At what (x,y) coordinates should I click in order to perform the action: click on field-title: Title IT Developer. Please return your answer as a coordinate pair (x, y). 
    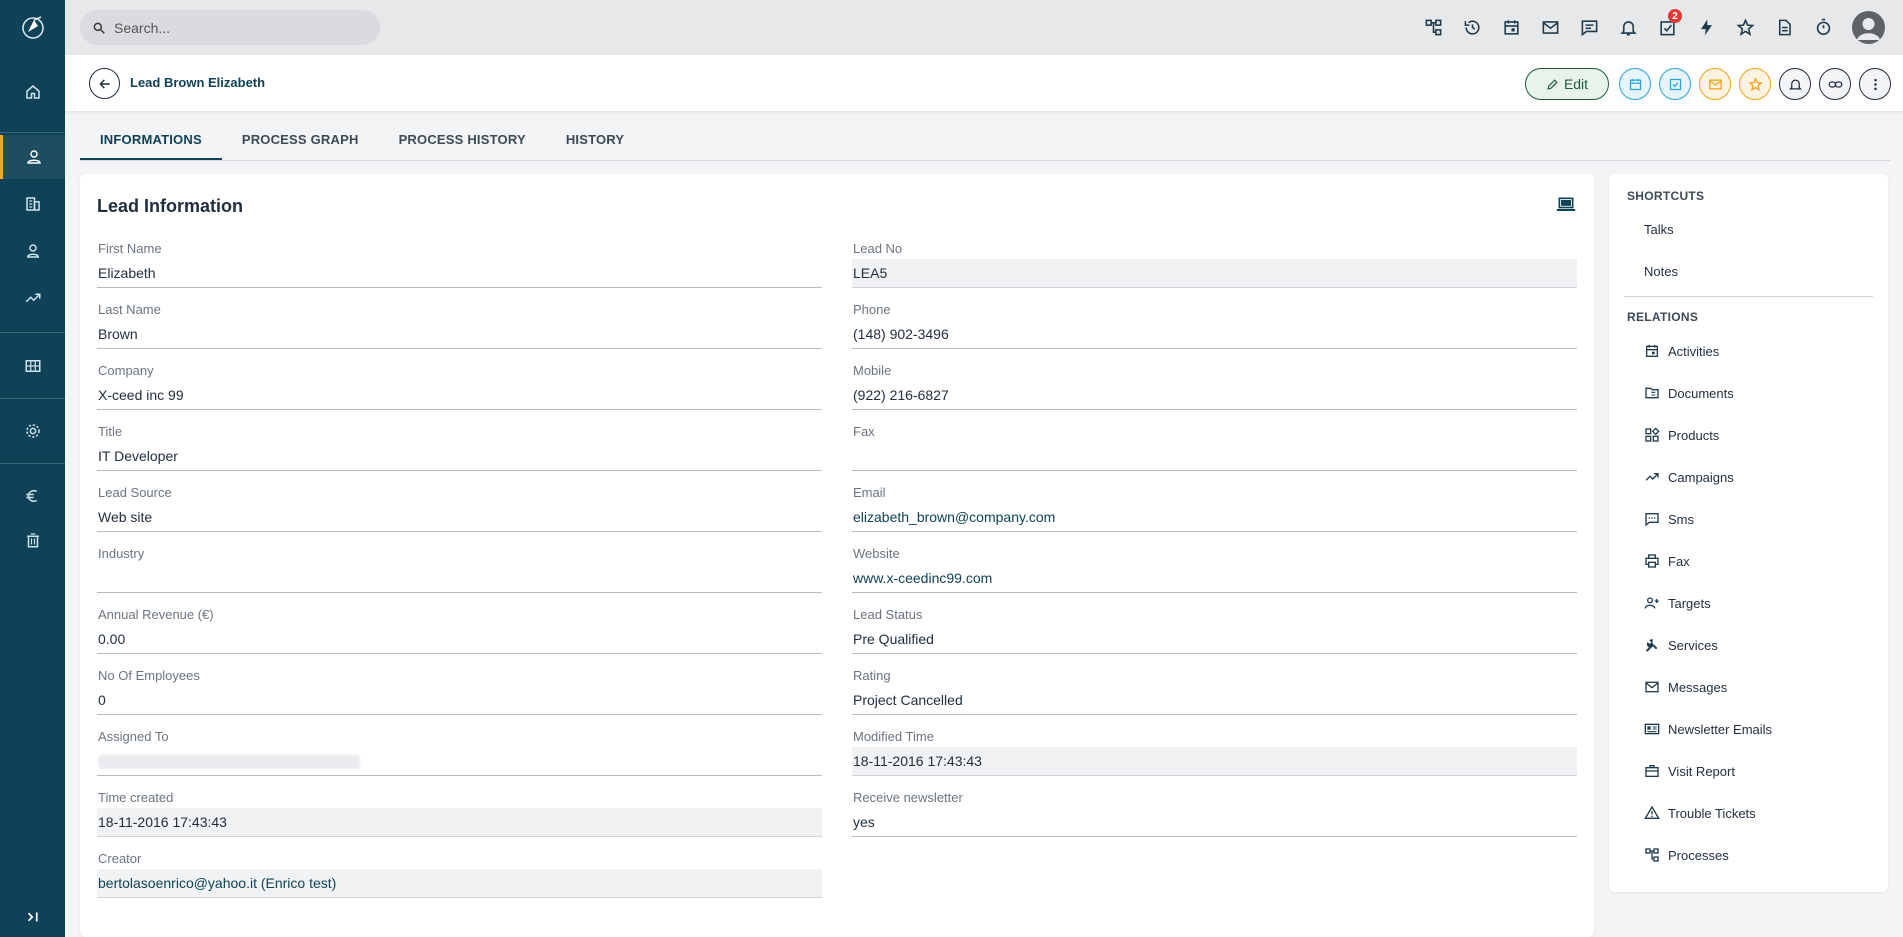
    Looking at the image, I should click on (459, 454).